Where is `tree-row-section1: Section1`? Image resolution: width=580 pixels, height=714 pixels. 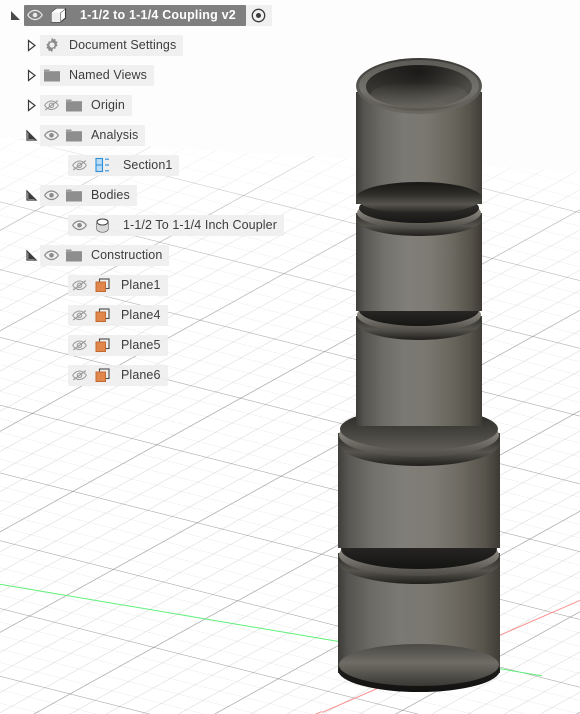 tree-row-section1: Section1 is located at coordinates (165, 165).